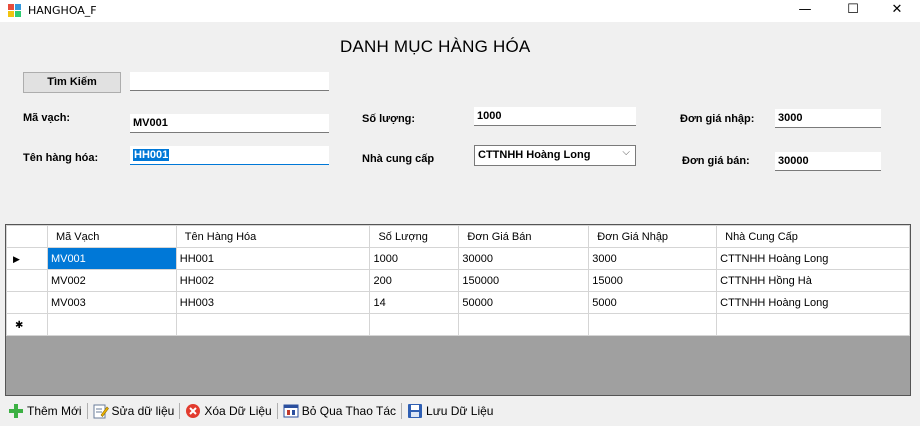 The image size is (920, 426). What do you see at coordinates (27, 236) in the screenshot?
I see `row-header-corner` at bounding box center [27, 236].